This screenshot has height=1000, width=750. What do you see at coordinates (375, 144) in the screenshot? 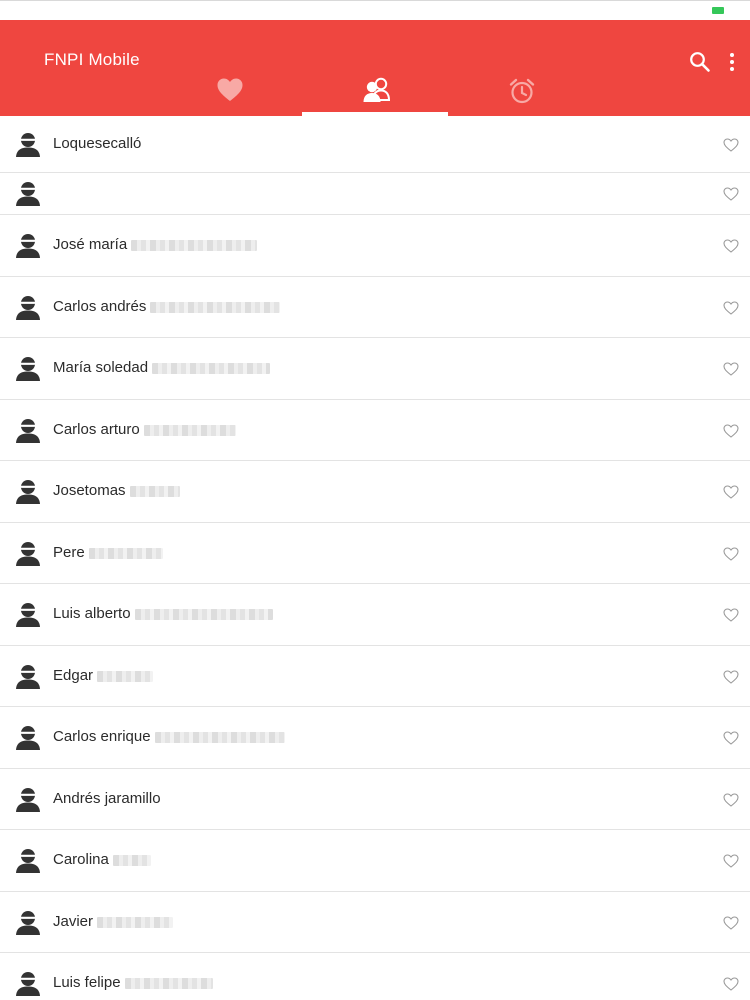
I see `list-item: Loquesecalló` at bounding box center [375, 144].